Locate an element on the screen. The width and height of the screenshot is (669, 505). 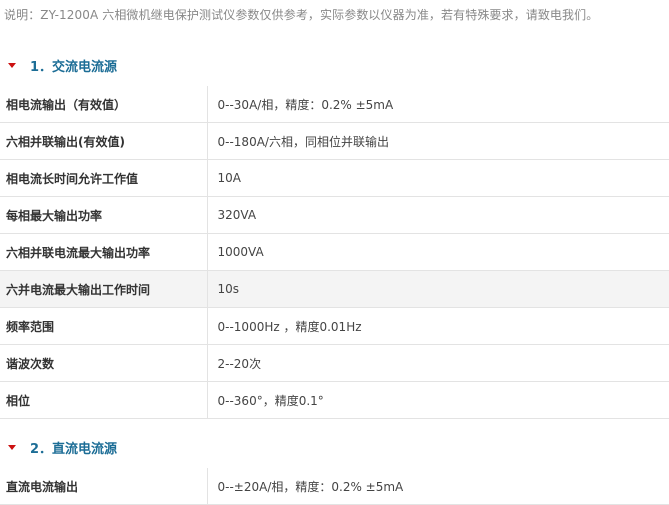
table-row: 相电流长时间允许工作值 10A is located at coordinates (334, 178).